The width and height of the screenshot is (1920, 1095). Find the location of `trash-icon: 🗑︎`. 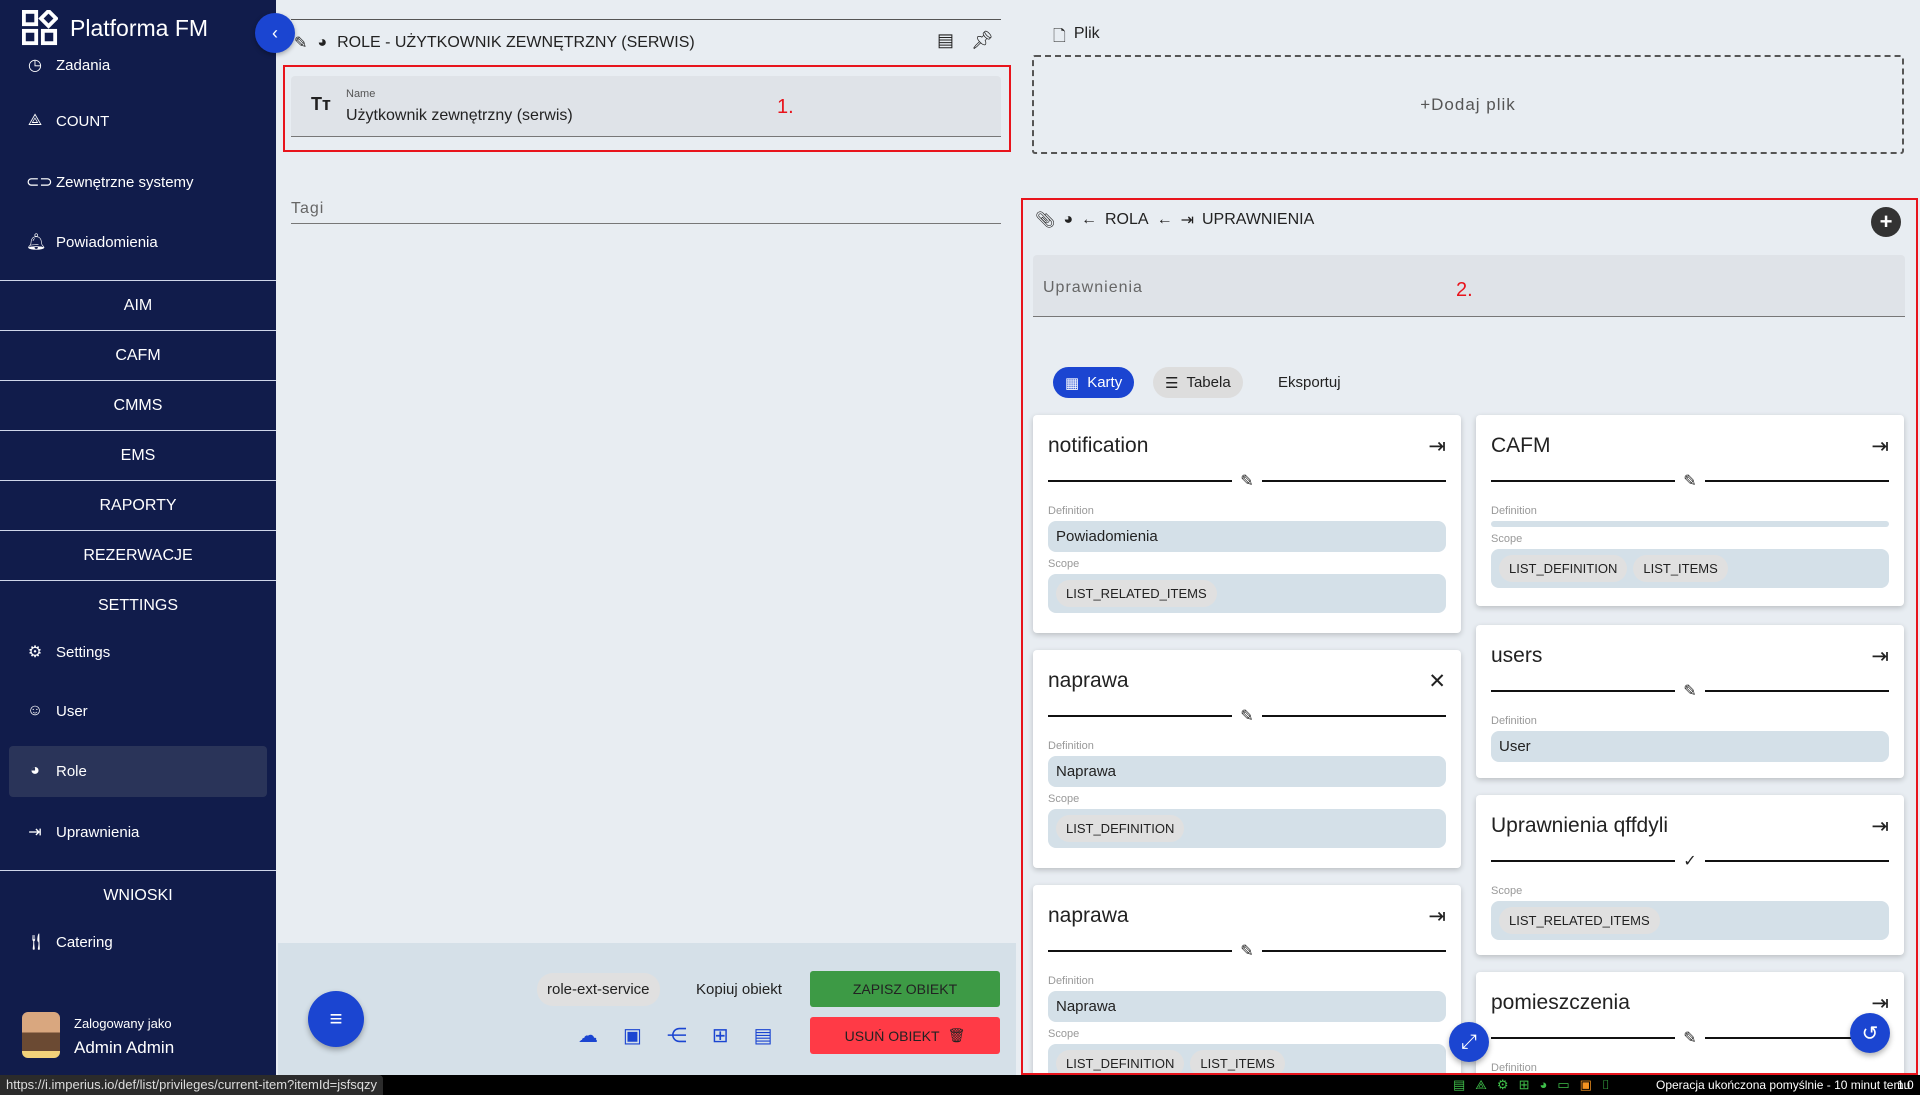

trash-icon: 🗑︎ is located at coordinates (956, 1035).